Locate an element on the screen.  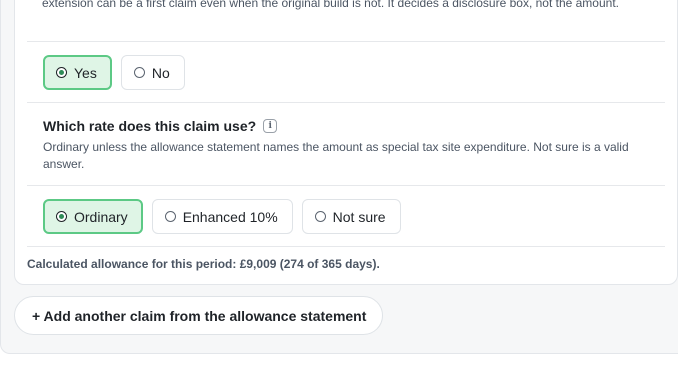
option-ordinary: Ordinary is located at coordinates (93, 216).